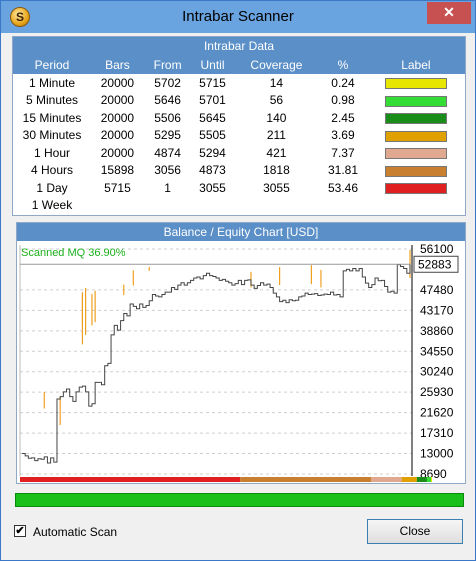 The height and width of the screenshot is (561, 476). Describe the element at coordinates (343, 64) in the screenshot. I see `col-percent: %` at that location.